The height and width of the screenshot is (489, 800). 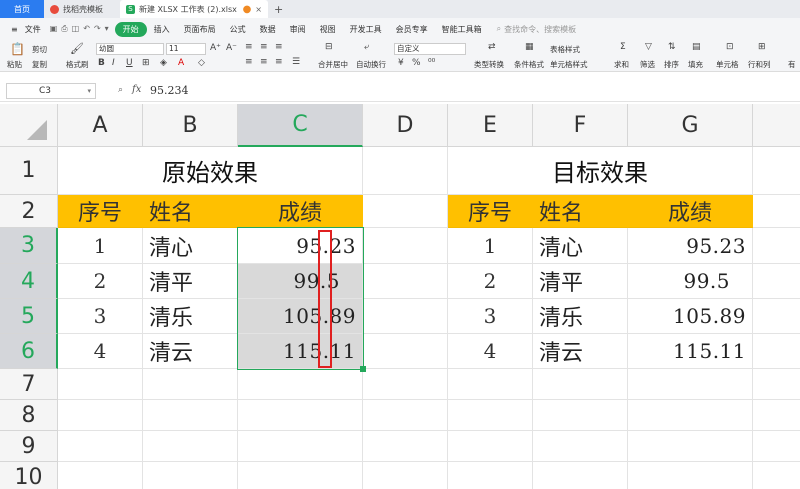 I want to click on row-header-5: 5, so click(x=29, y=316).